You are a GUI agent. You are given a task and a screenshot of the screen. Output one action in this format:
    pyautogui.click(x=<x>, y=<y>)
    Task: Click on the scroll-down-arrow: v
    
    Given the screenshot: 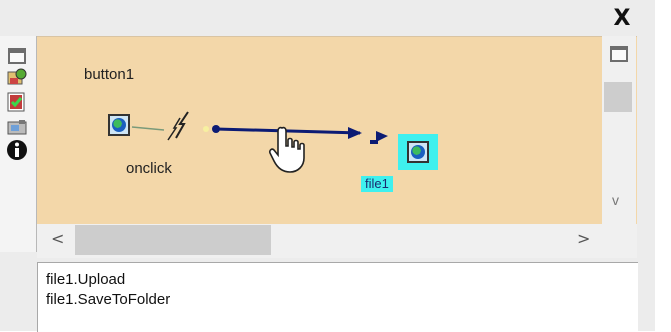 What is the action you would take?
    pyautogui.click(x=615, y=200)
    